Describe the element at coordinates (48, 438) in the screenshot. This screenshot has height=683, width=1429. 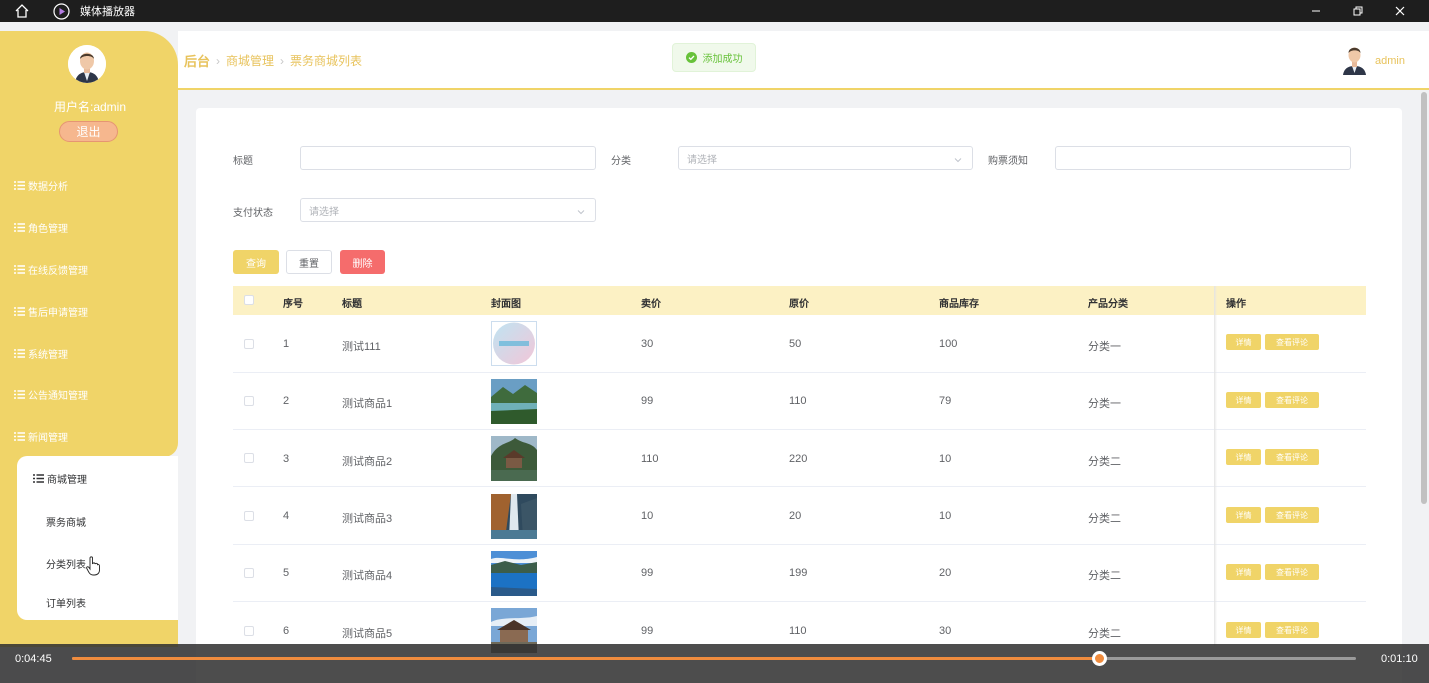
I see `sidebar-item-label: 新闻管理` at that location.